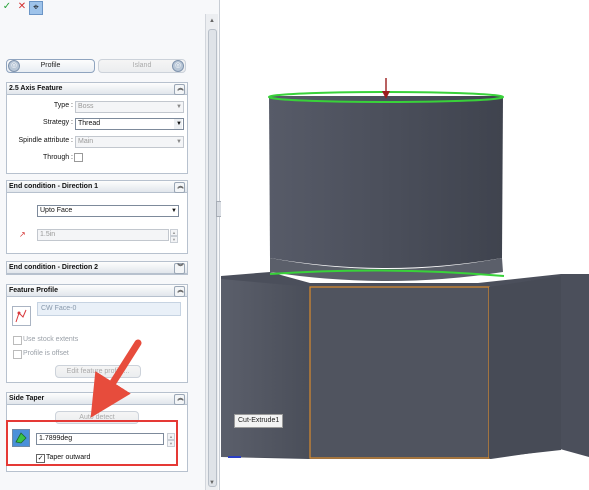 The image size is (589, 490). What do you see at coordinates (129, 124) in the screenshot?
I see `strategy-dropdown: Thread ▼` at bounding box center [129, 124].